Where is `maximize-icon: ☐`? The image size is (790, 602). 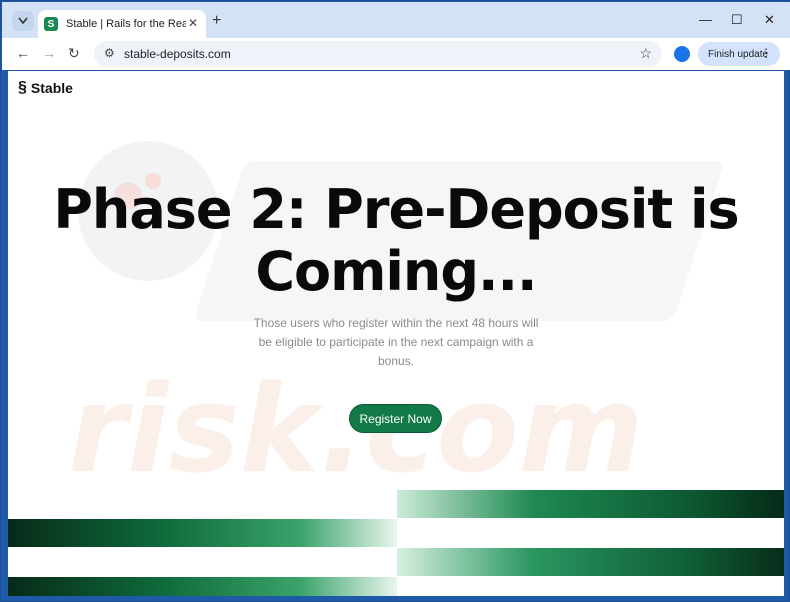 maximize-icon: ☐ is located at coordinates (737, 20).